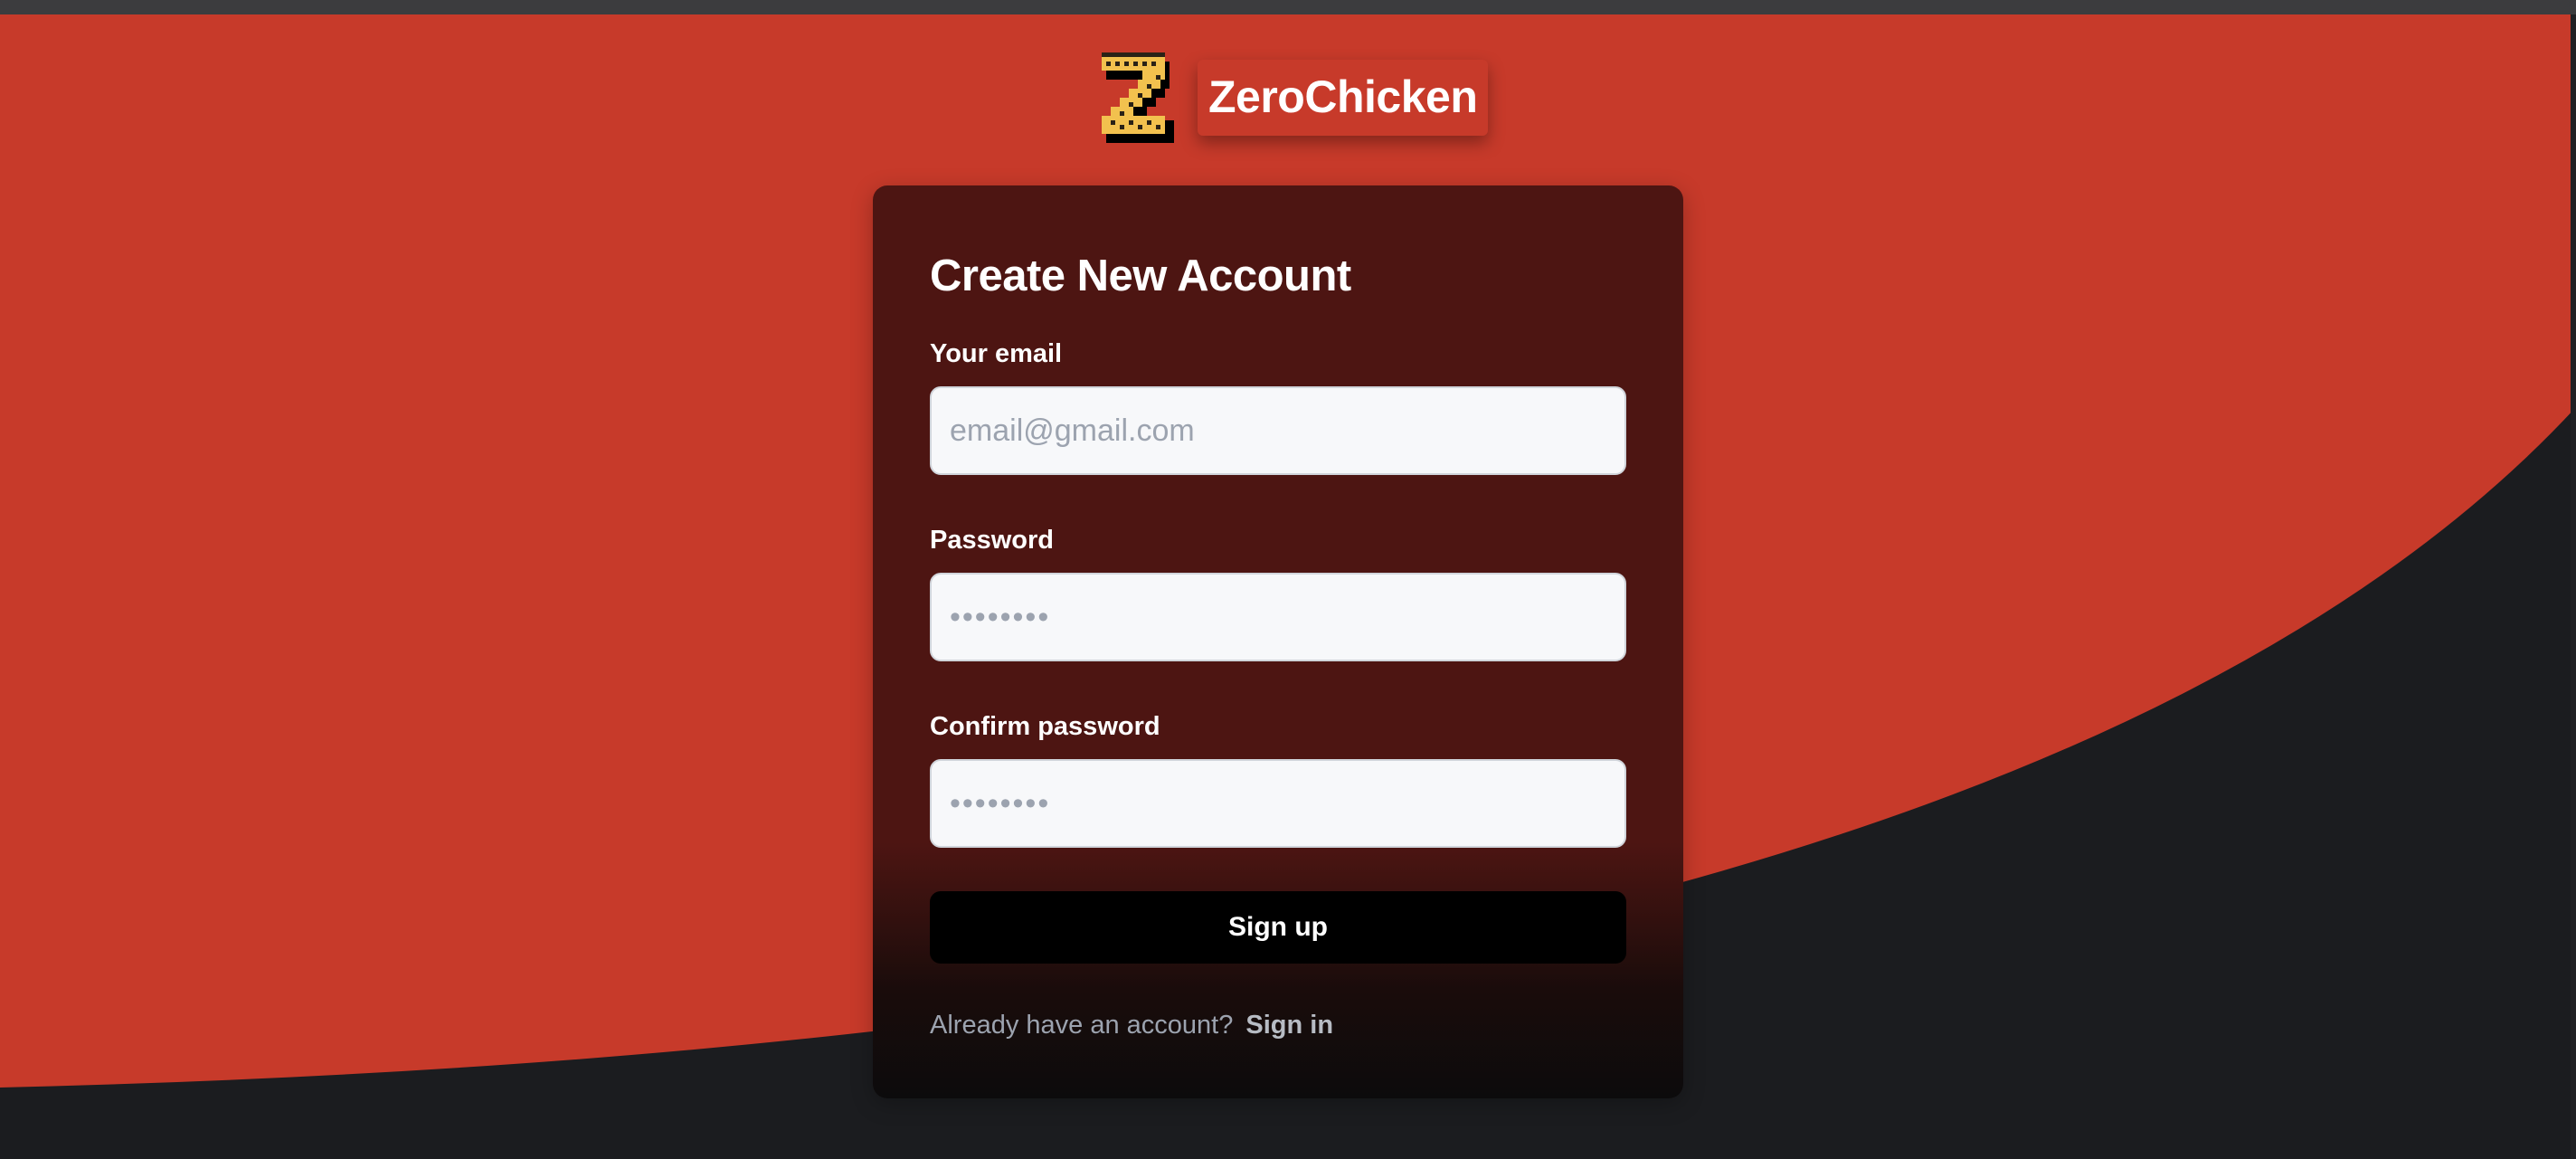  I want to click on confirm-password-input, so click(1278, 804).